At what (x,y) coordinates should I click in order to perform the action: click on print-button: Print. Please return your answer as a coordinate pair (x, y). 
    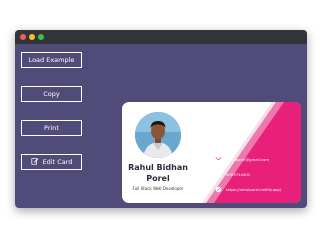
    Looking at the image, I should click on (51, 128).